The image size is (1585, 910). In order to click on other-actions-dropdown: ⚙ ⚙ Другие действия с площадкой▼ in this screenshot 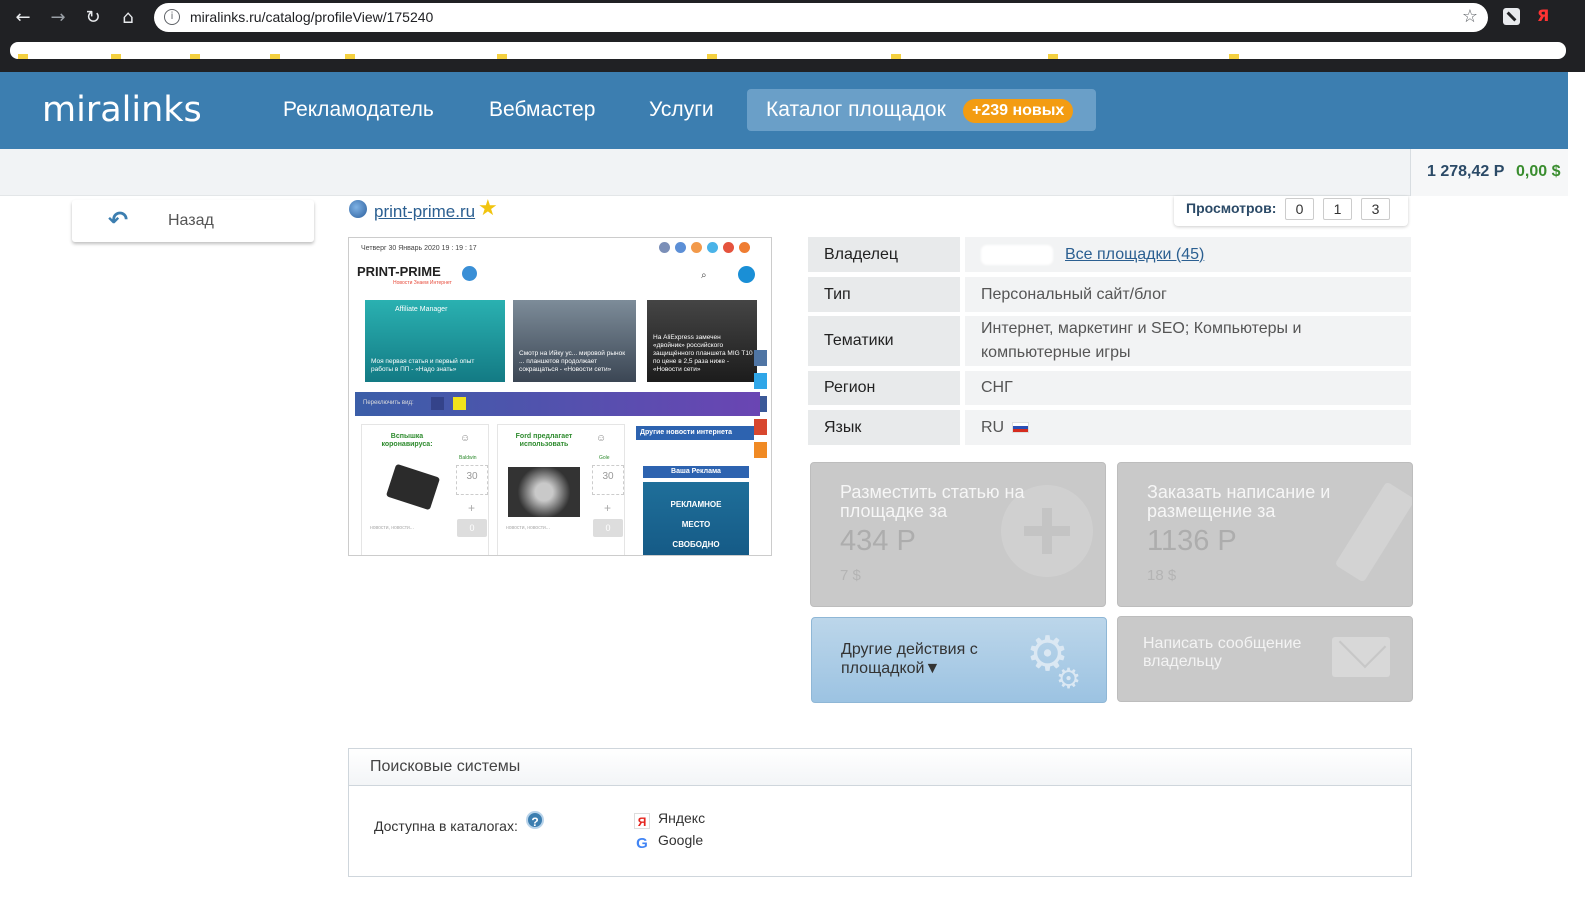, I will do `click(959, 660)`.